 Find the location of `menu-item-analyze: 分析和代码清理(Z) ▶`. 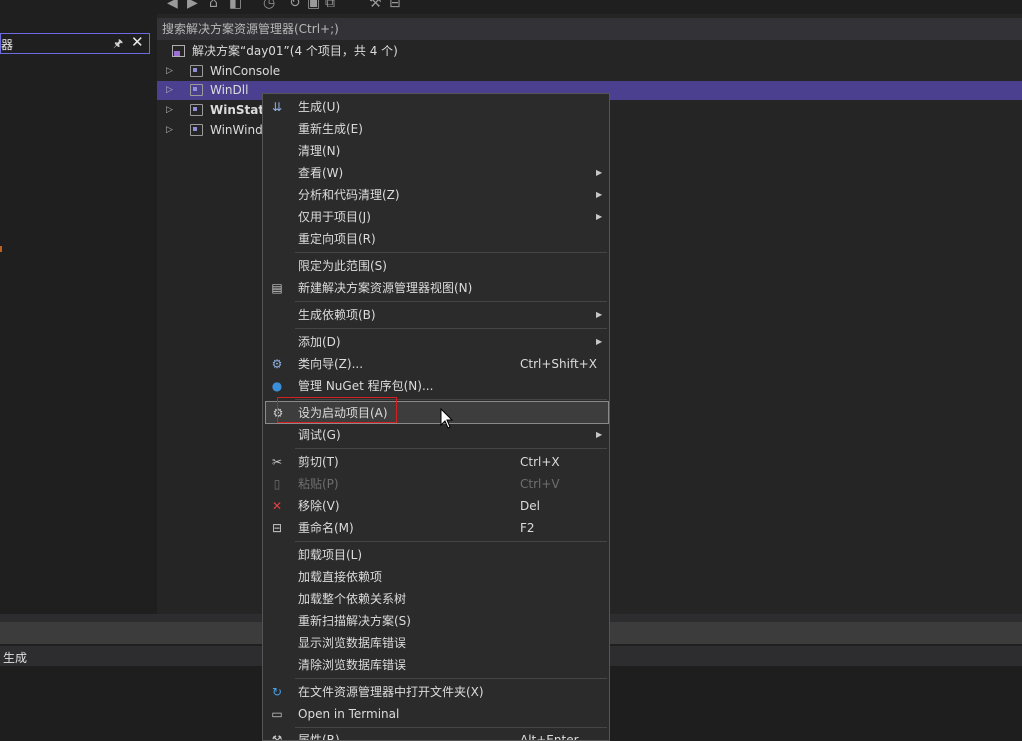

menu-item-analyze: 分析和代码清理(Z) ▶ is located at coordinates (437, 195).